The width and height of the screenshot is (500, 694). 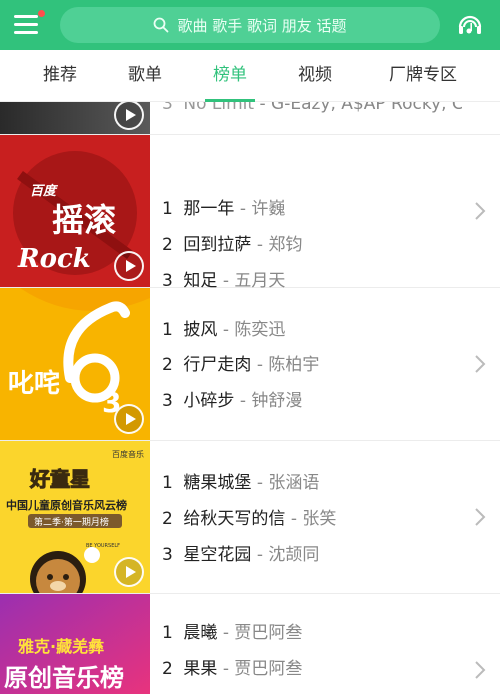 I want to click on svg-text: 第二季·第一期月榜, so click(x=71, y=522).